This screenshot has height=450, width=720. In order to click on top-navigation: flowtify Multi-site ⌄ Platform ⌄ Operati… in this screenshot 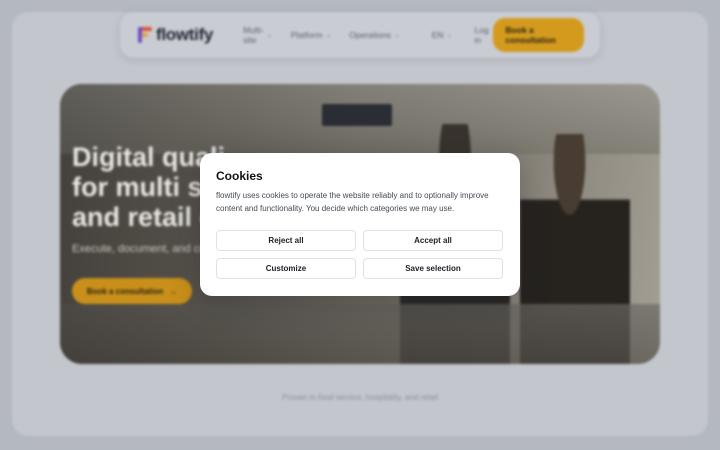, I will do `click(360, 35)`.